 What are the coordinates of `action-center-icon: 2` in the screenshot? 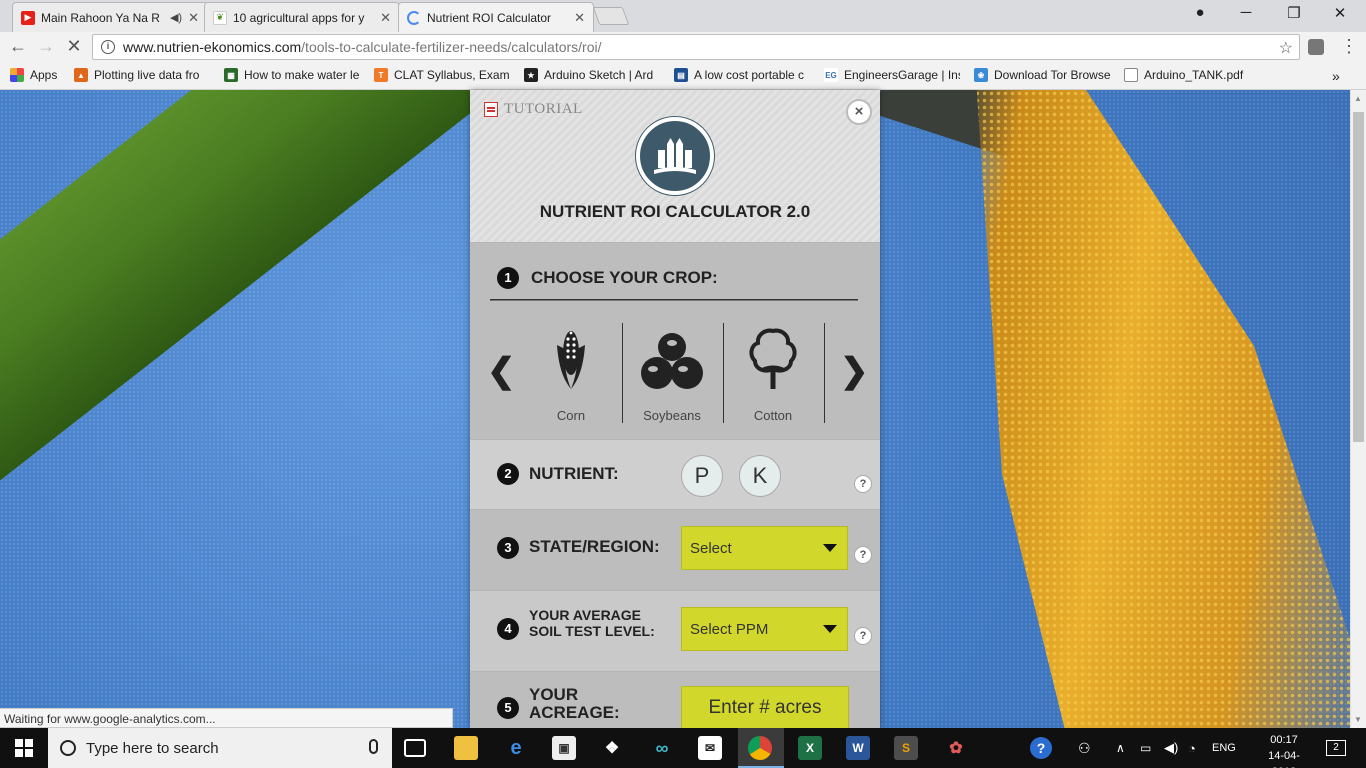 It's located at (1336, 748).